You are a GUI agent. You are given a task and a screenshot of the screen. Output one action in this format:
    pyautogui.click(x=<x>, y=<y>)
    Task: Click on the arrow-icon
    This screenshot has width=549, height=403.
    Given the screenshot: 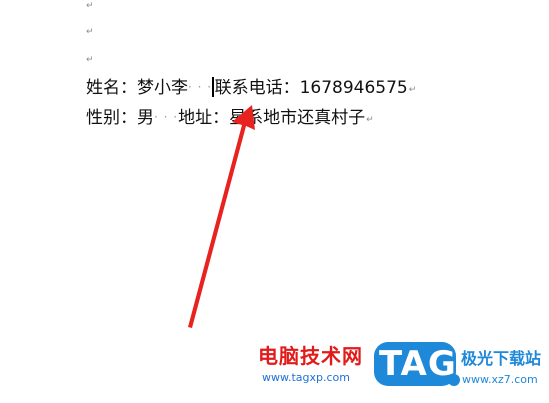 What is the action you would take?
    pyautogui.click(x=221, y=216)
    